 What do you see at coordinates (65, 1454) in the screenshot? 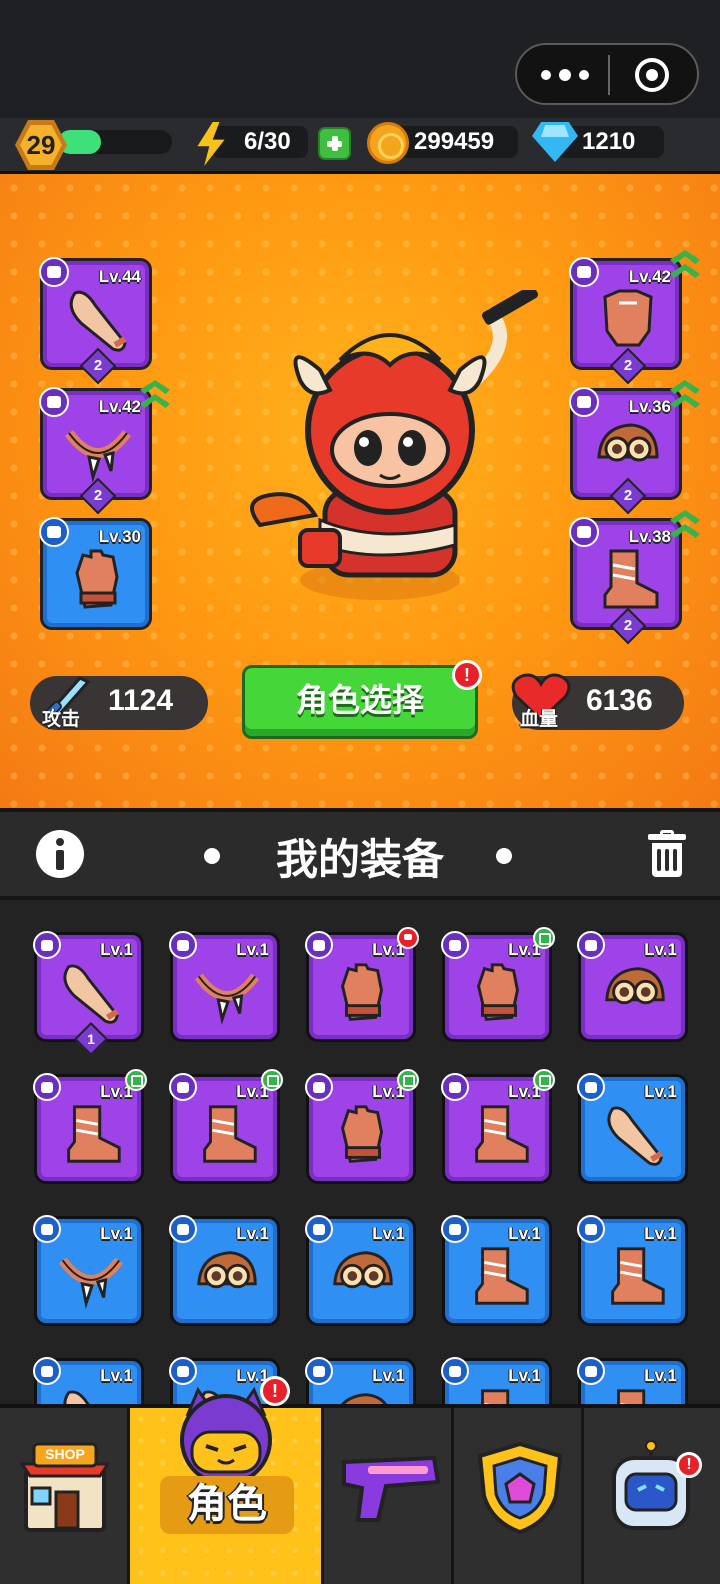
I see `shop-sign-text: SHOP` at bounding box center [65, 1454].